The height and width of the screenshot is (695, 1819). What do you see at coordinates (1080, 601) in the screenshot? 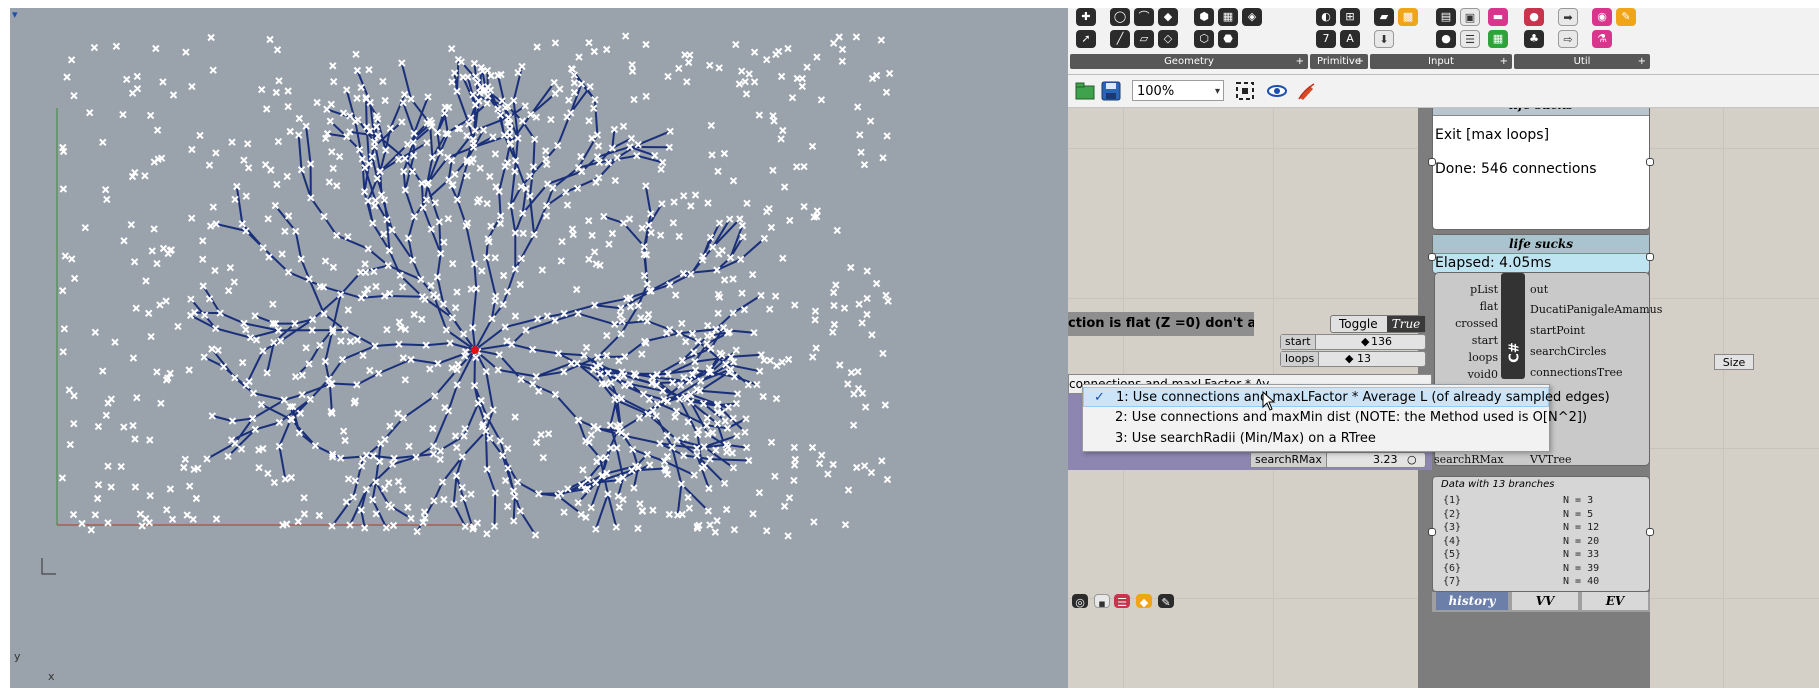
I see `widget-icon: ◎` at bounding box center [1080, 601].